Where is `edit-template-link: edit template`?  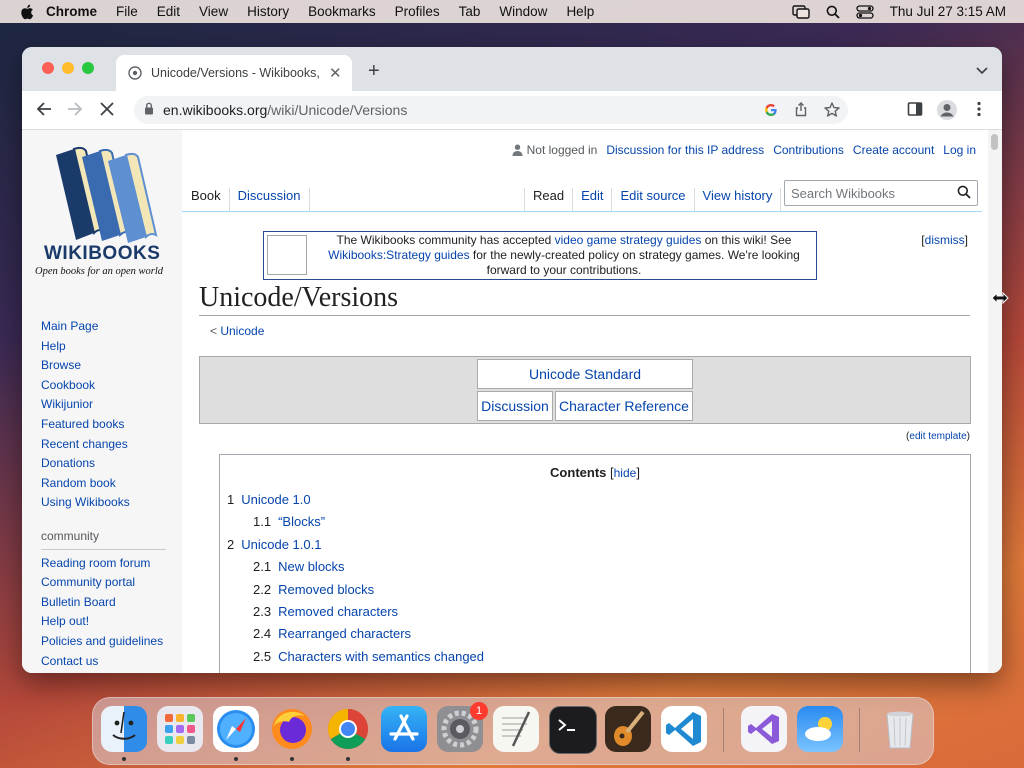 edit-template-link: edit template is located at coordinates (937, 436).